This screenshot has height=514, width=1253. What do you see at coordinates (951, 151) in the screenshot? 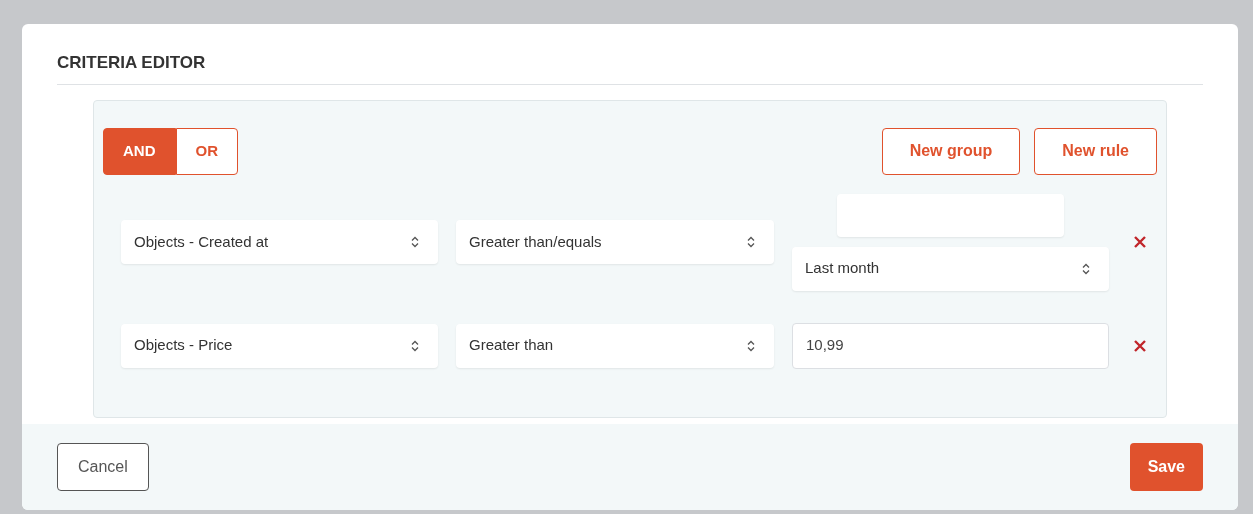
I see `add-button: New group` at bounding box center [951, 151].